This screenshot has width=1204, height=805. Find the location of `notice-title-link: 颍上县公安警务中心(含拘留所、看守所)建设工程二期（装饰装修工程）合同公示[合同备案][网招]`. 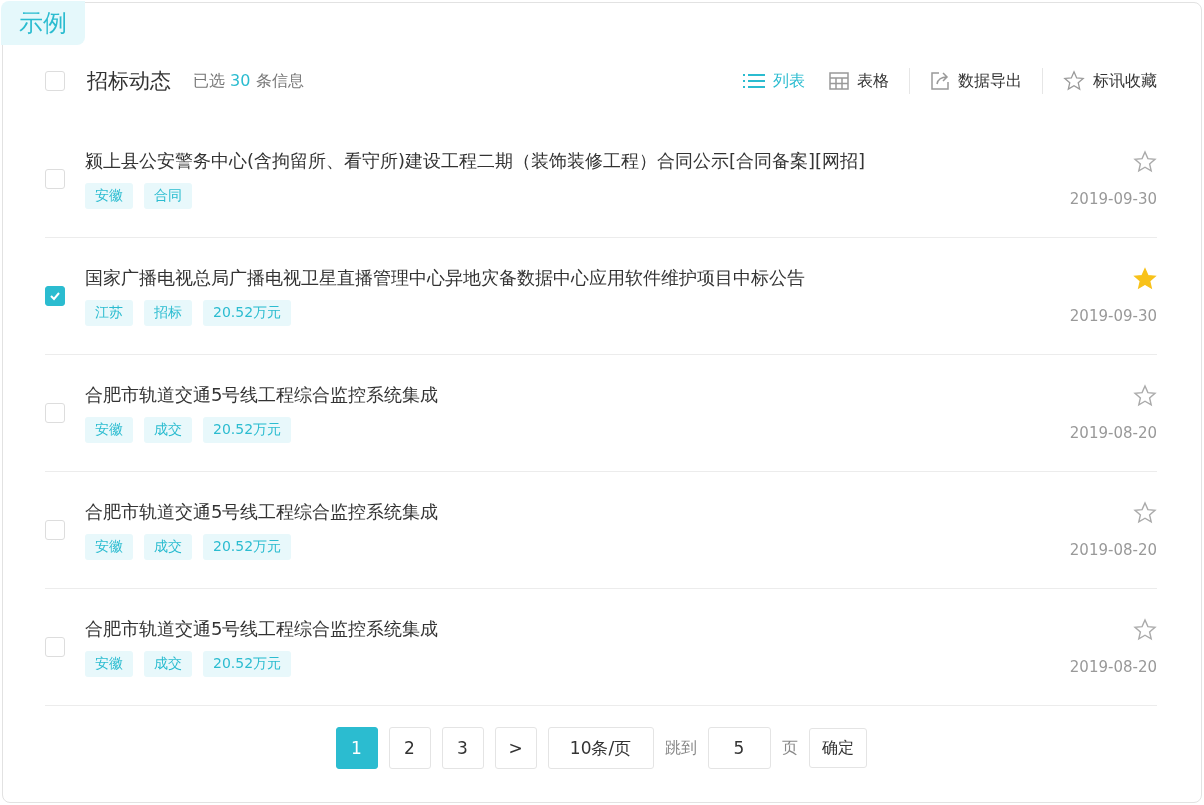

notice-title-link: 颍上县公安警务中心(含拘留所、看守所)建设工程二期（装饰装修工程）合同公示[合同备案][网招] is located at coordinates (577, 161).